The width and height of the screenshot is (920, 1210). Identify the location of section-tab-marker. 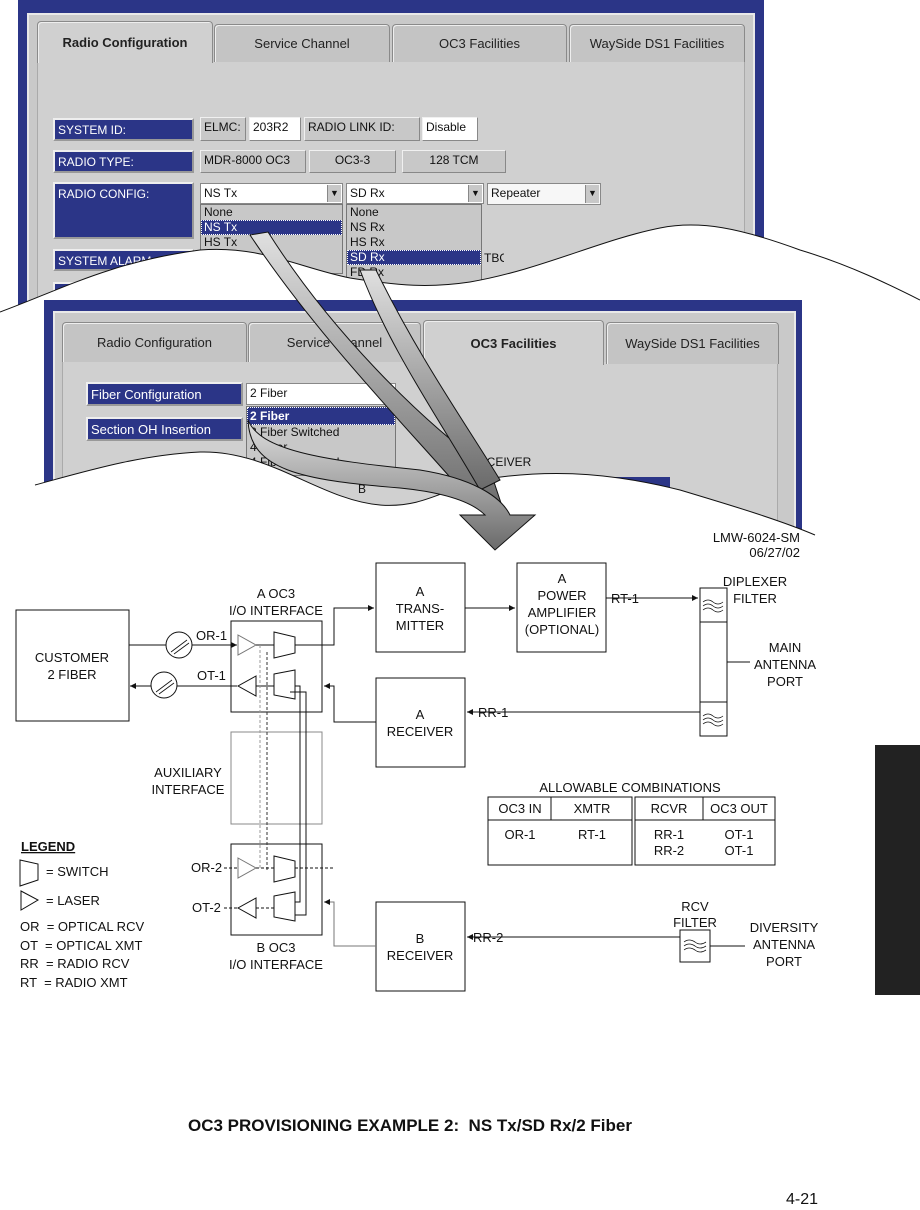
(897, 870).